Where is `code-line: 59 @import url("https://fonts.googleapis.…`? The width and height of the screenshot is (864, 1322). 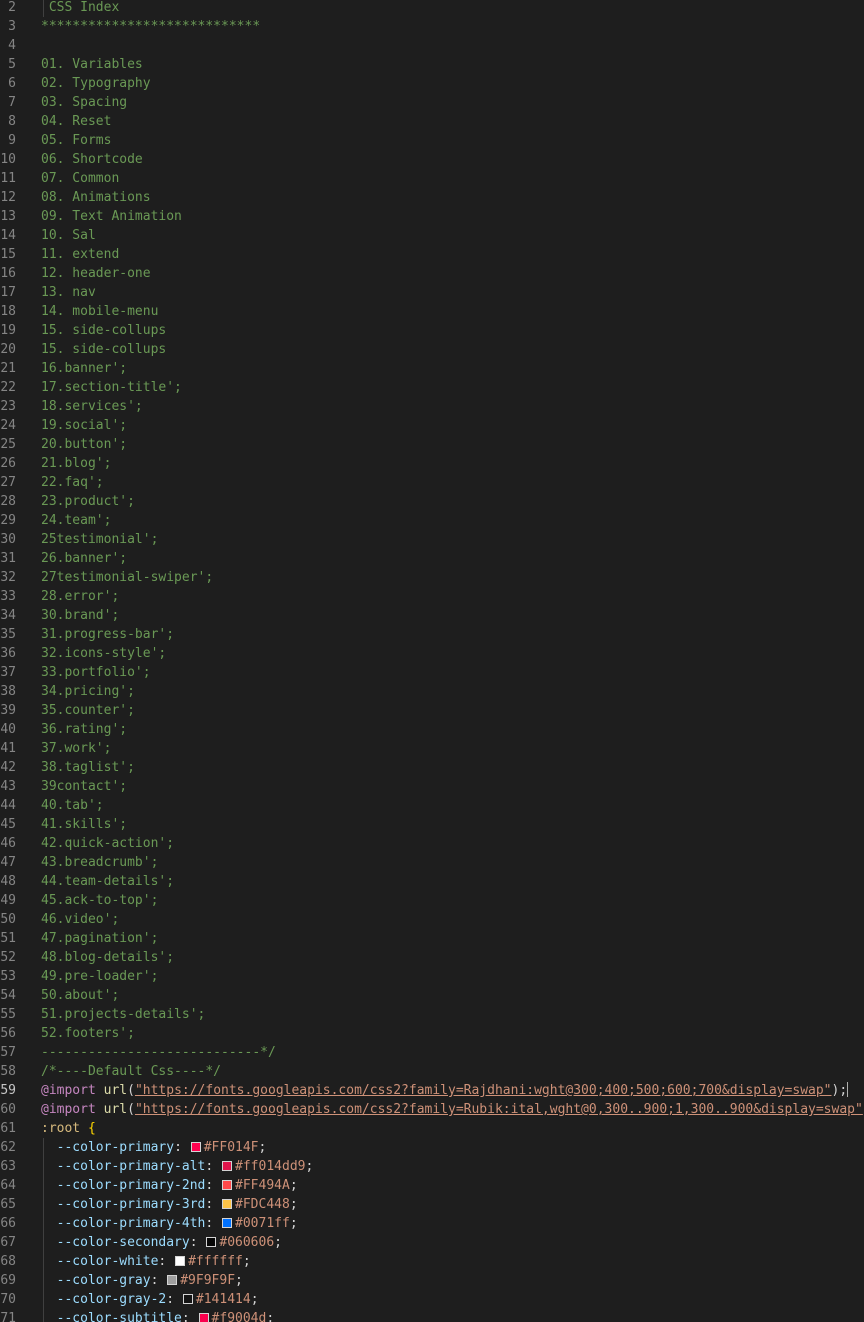 code-line: 59 @import url("https://fonts.googleapis.… is located at coordinates (432, 1090).